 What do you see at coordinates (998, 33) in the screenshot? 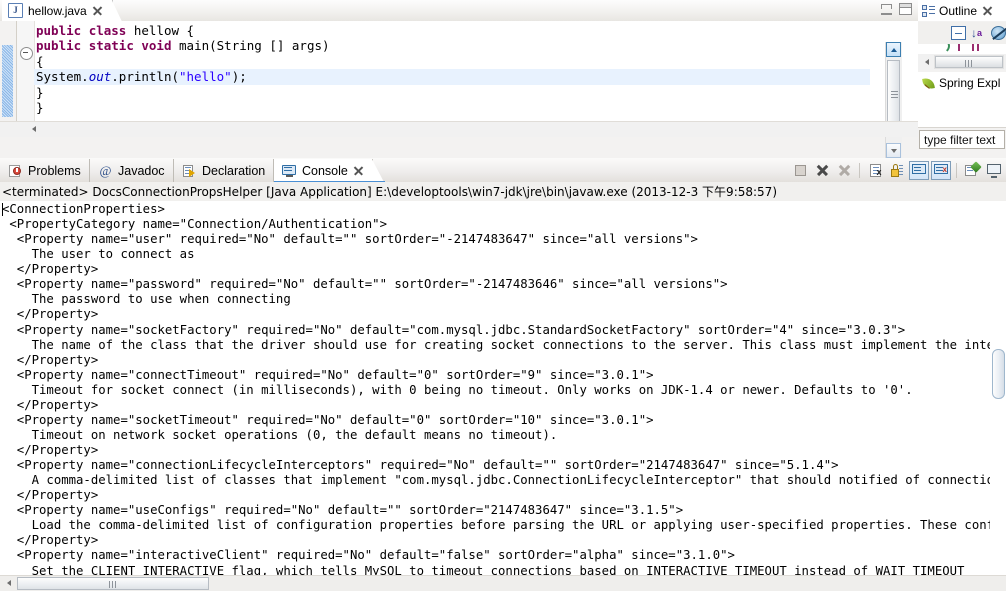
I see `hide-fields-icon` at bounding box center [998, 33].